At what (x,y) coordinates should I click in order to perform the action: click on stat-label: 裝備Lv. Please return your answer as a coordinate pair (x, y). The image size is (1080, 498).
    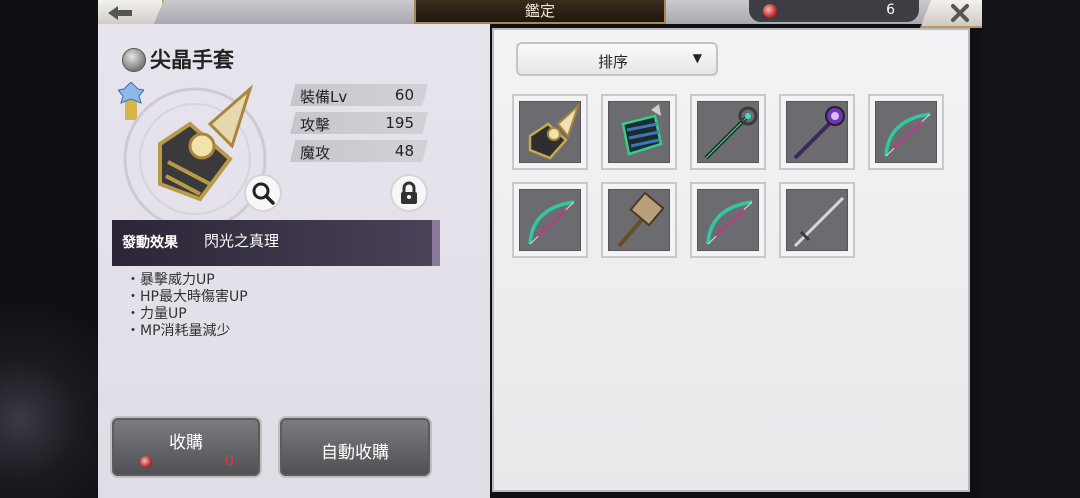
    Looking at the image, I should click on (324, 97).